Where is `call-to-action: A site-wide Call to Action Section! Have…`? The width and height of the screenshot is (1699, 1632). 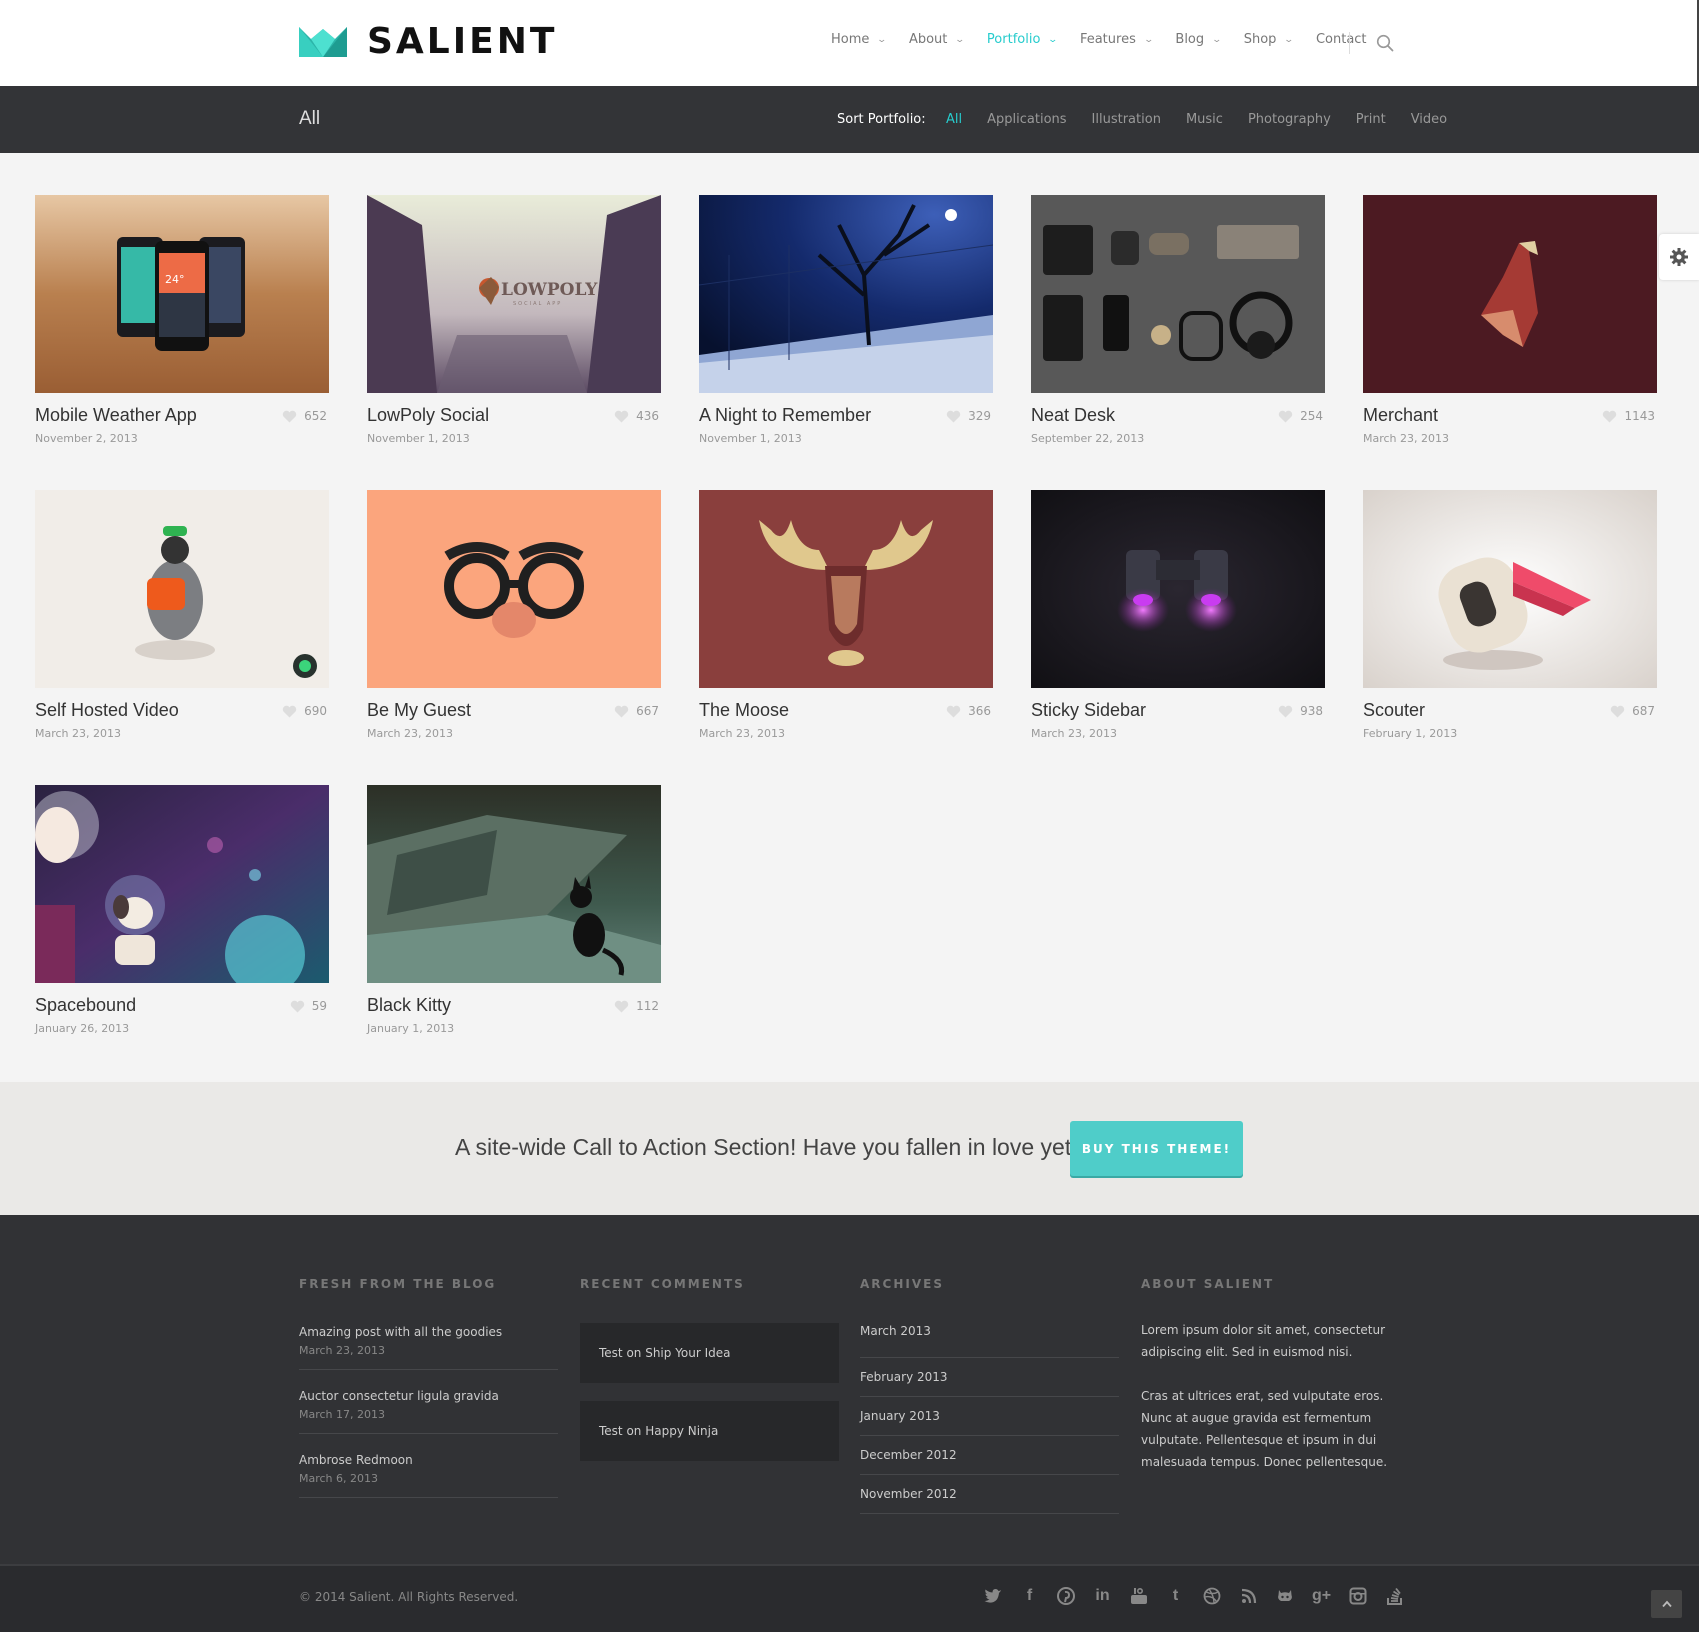 call-to-action: A site-wide Call to Action Section! Have… is located at coordinates (849, 1148).